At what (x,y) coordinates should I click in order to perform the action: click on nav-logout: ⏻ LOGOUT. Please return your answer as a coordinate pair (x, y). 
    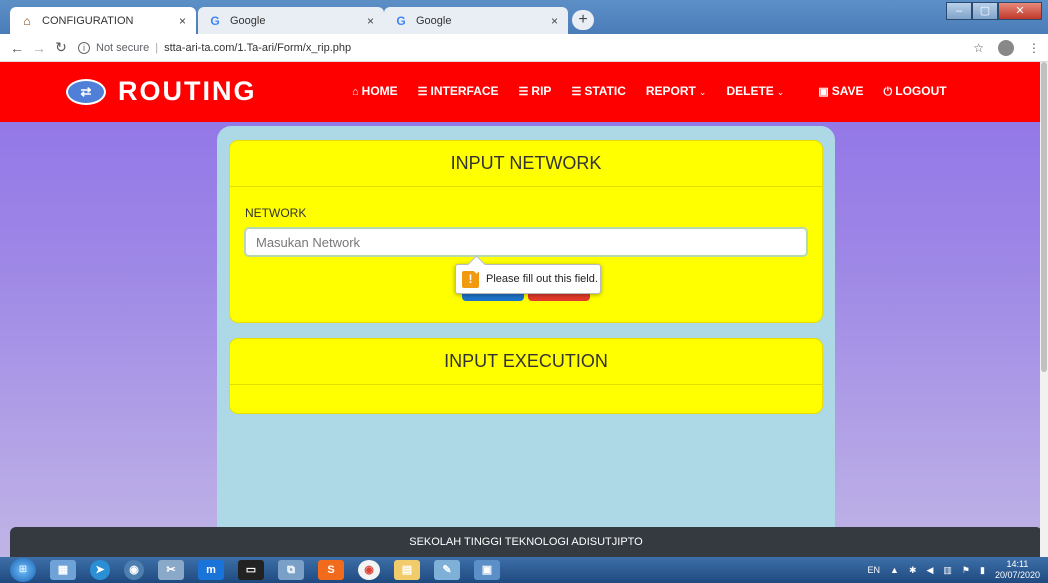
    Looking at the image, I should click on (915, 91).